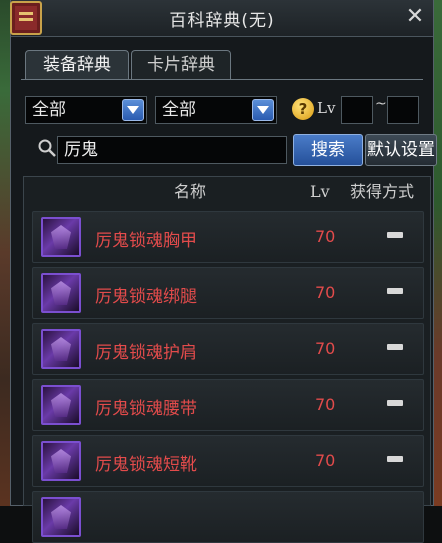 The width and height of the screenshot is (442, 543). What do you see at coordinates (228, 517) in the screenshot?
I see `list-item` at bounding box center [228, 517].